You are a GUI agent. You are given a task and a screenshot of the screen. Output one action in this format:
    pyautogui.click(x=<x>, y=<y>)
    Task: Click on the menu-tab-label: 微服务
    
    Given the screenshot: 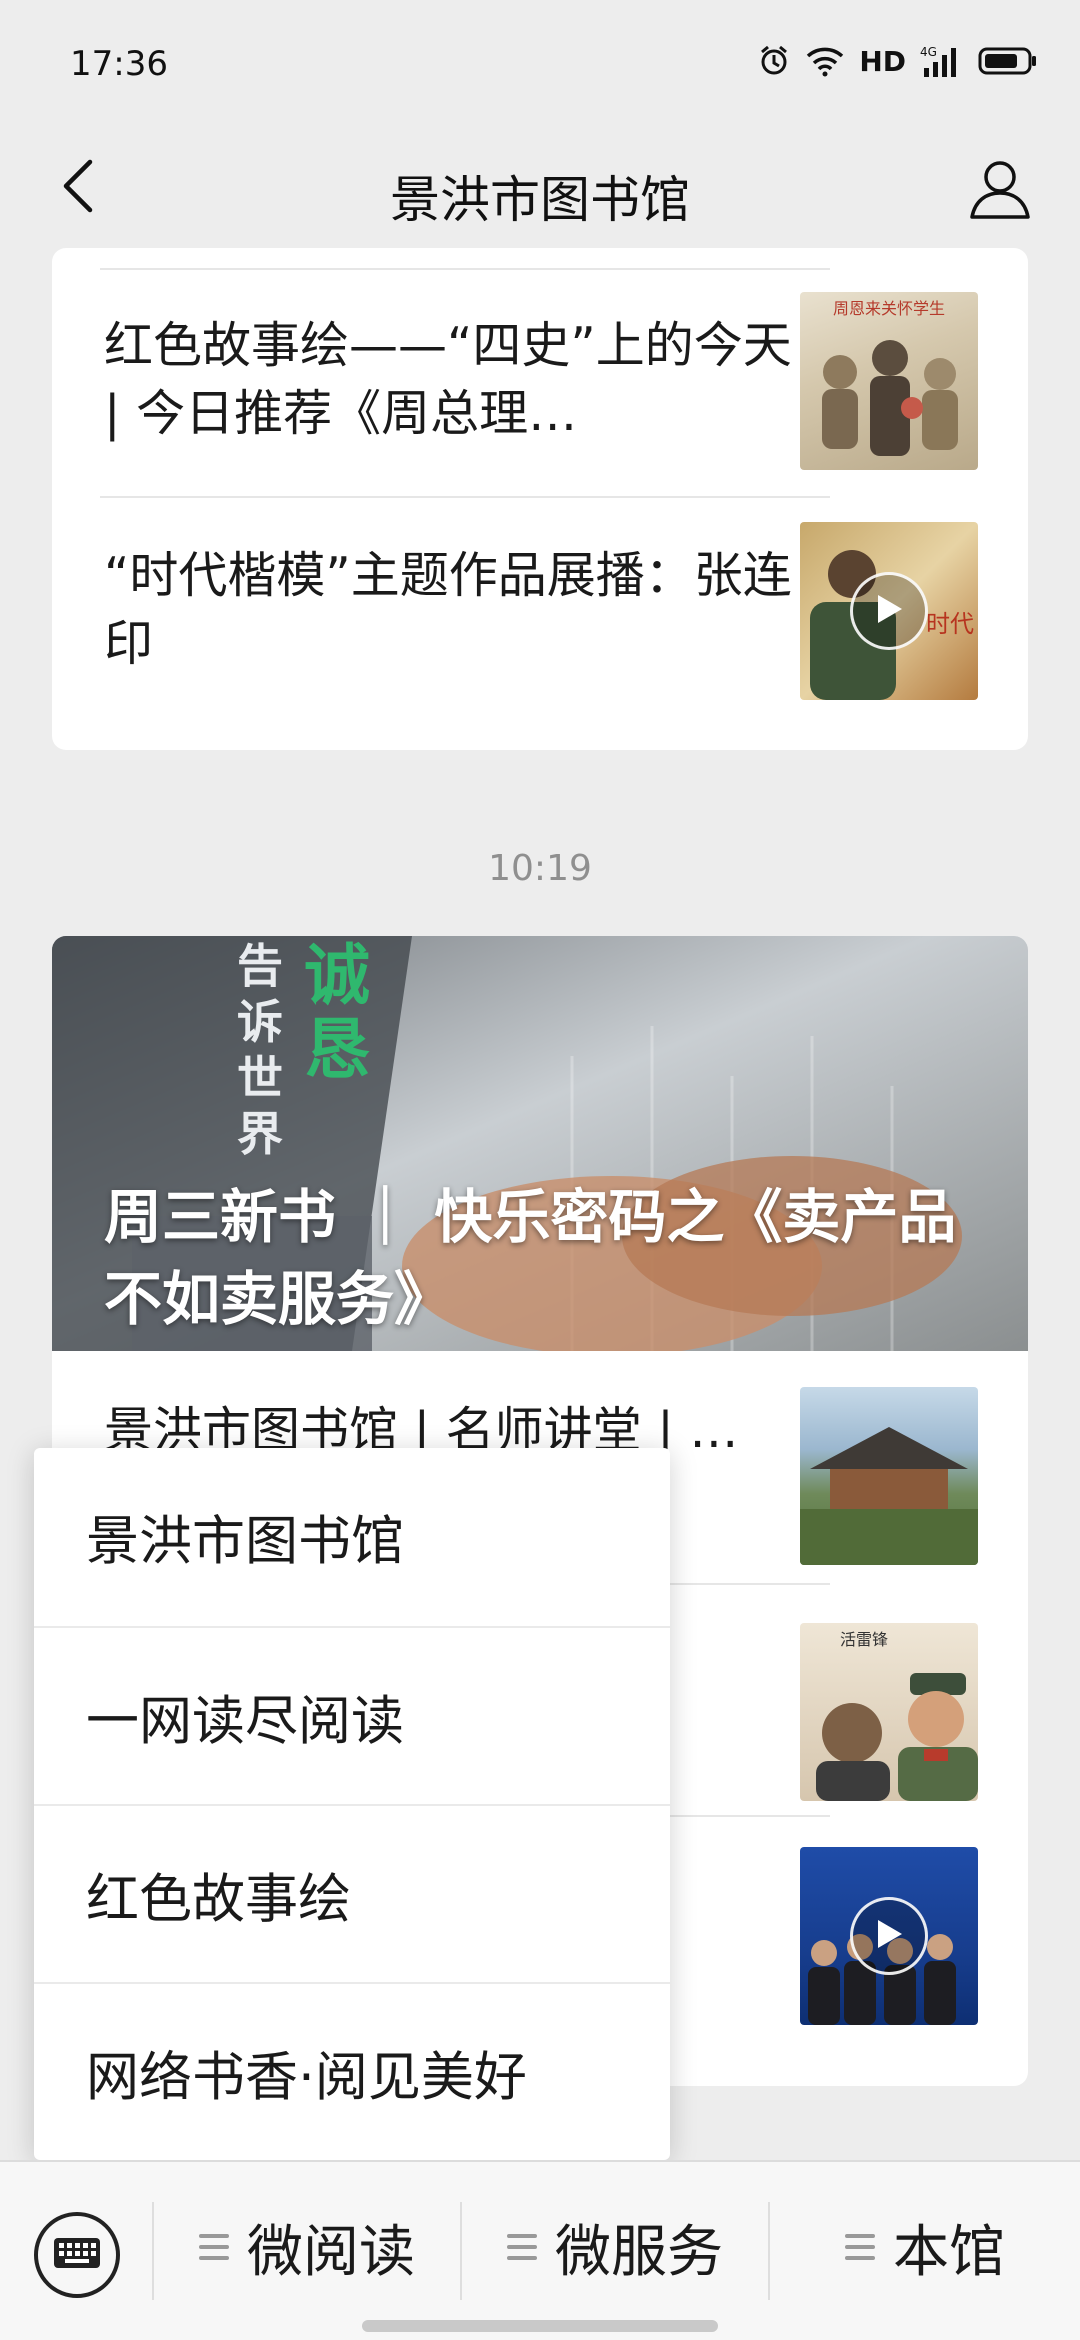 What is the action you would take?
    pyautogui.click(x=639, y=2252)
    